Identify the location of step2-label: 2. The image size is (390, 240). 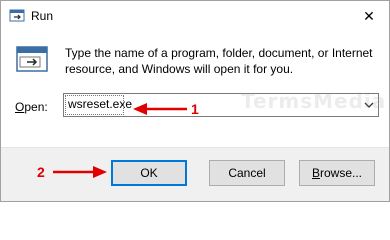
(41, 172).